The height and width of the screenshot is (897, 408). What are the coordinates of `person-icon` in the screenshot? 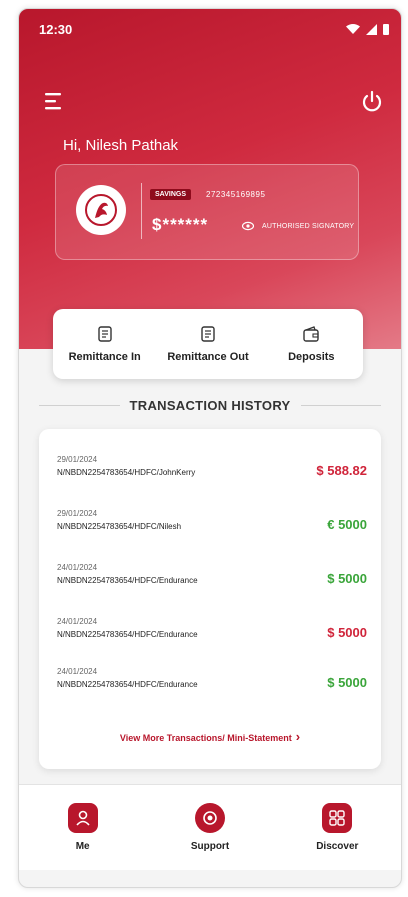 It's located at (82, 818).